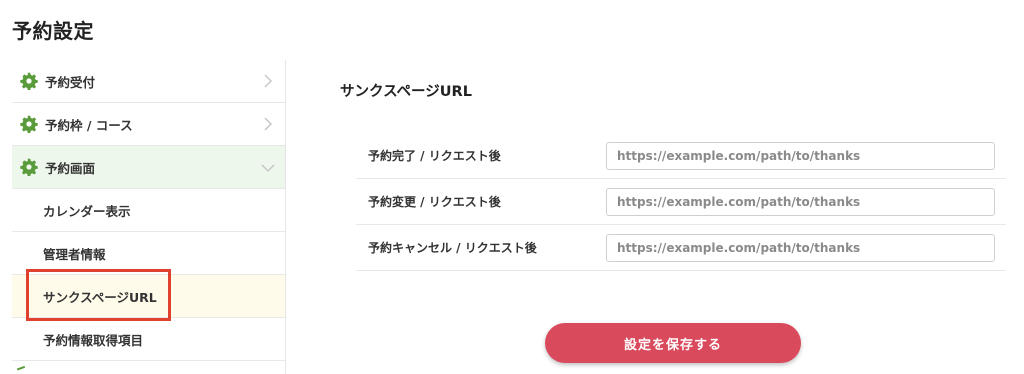  What do you see at coordinates (70, 82) in the screenshot?
I see `sidebar-item-label: 予約受付` at bounding box center [70, 82].